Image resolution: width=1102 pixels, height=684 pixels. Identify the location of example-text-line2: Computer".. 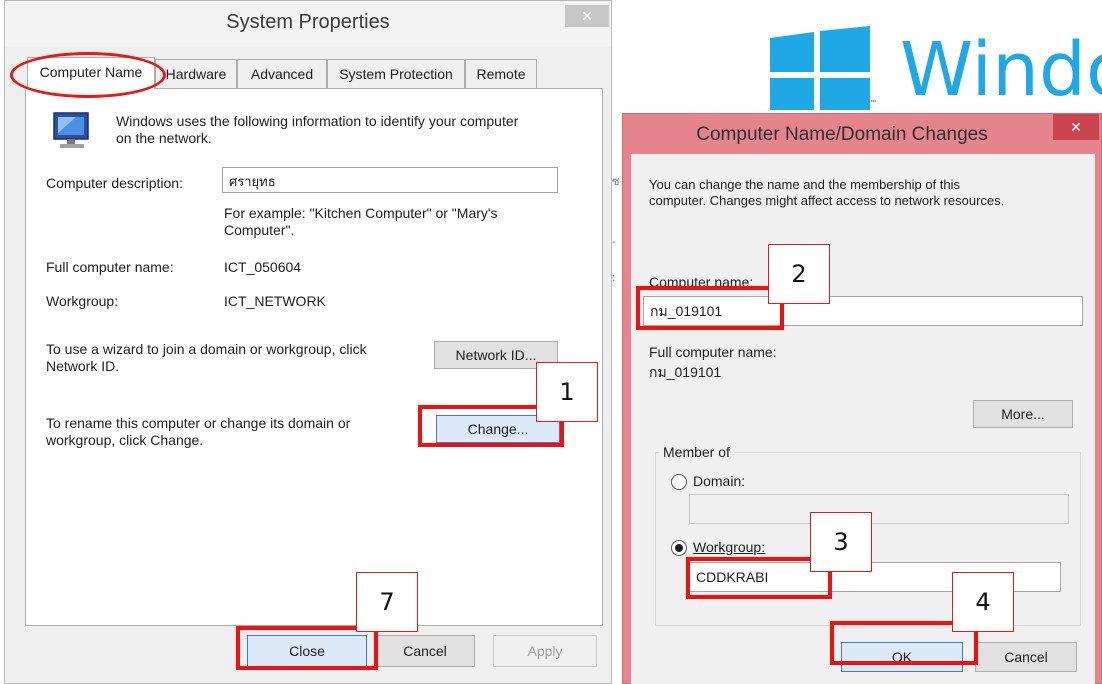
(259, 230).